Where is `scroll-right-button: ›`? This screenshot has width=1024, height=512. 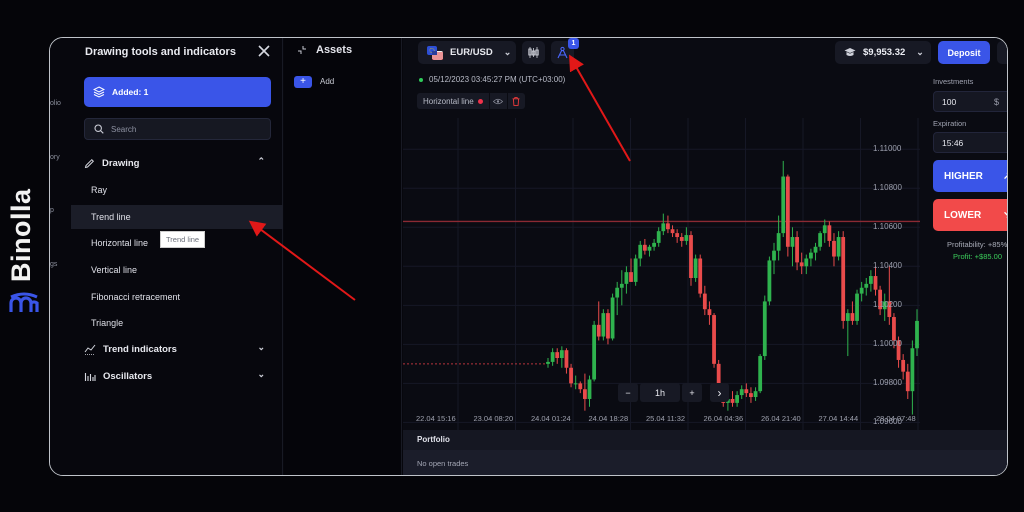 scroll-right-button: › is located at coordinates (719, 392).